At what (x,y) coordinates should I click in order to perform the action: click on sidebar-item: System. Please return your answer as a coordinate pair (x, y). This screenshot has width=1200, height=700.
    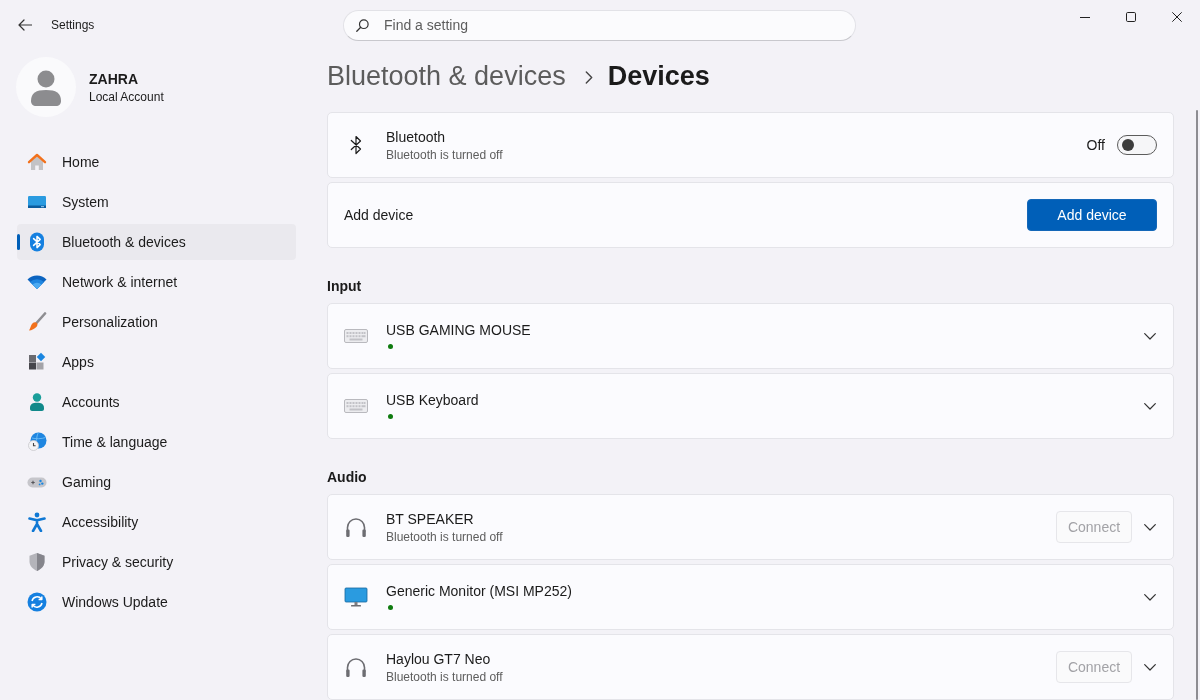
    Looking at the image, I should click on (156, 202).